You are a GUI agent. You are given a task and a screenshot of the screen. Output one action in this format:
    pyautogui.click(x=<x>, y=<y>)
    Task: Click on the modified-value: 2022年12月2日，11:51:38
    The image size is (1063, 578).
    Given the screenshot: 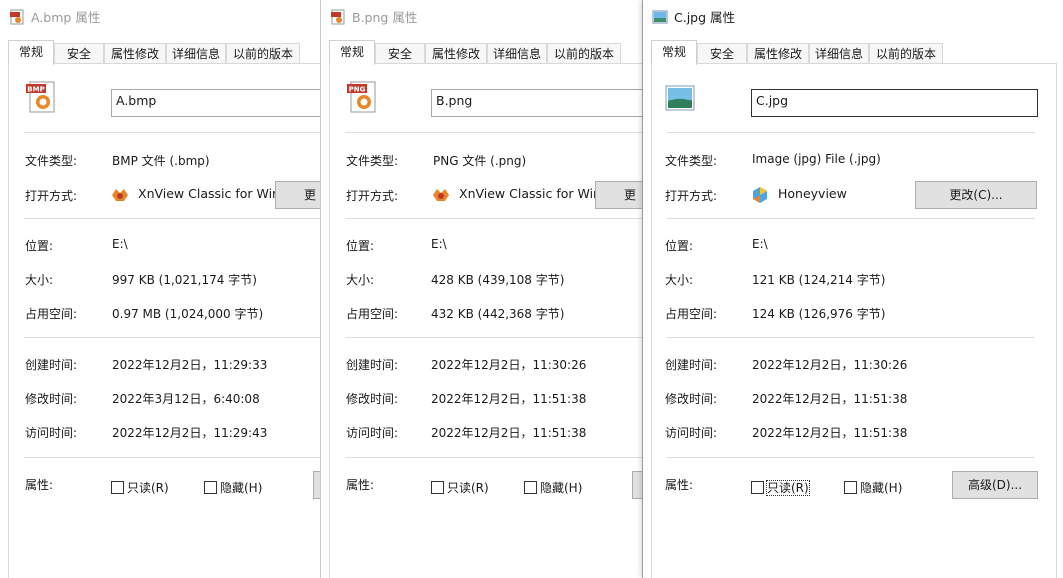 What is the action you would take?
    pyautogui.click(x=509, y=399)
    